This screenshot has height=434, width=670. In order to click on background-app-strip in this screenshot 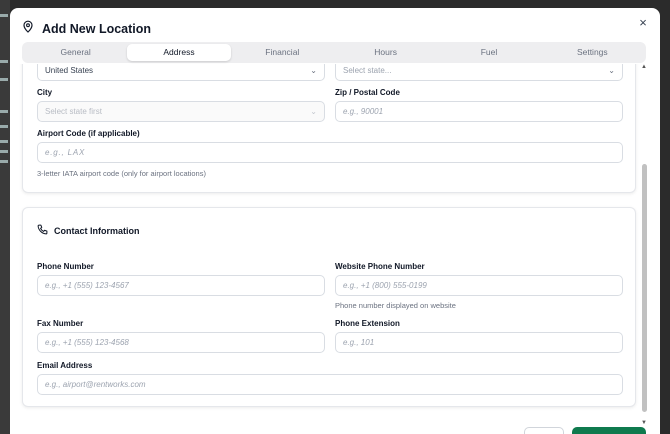, I will do `click(5, 217)`.